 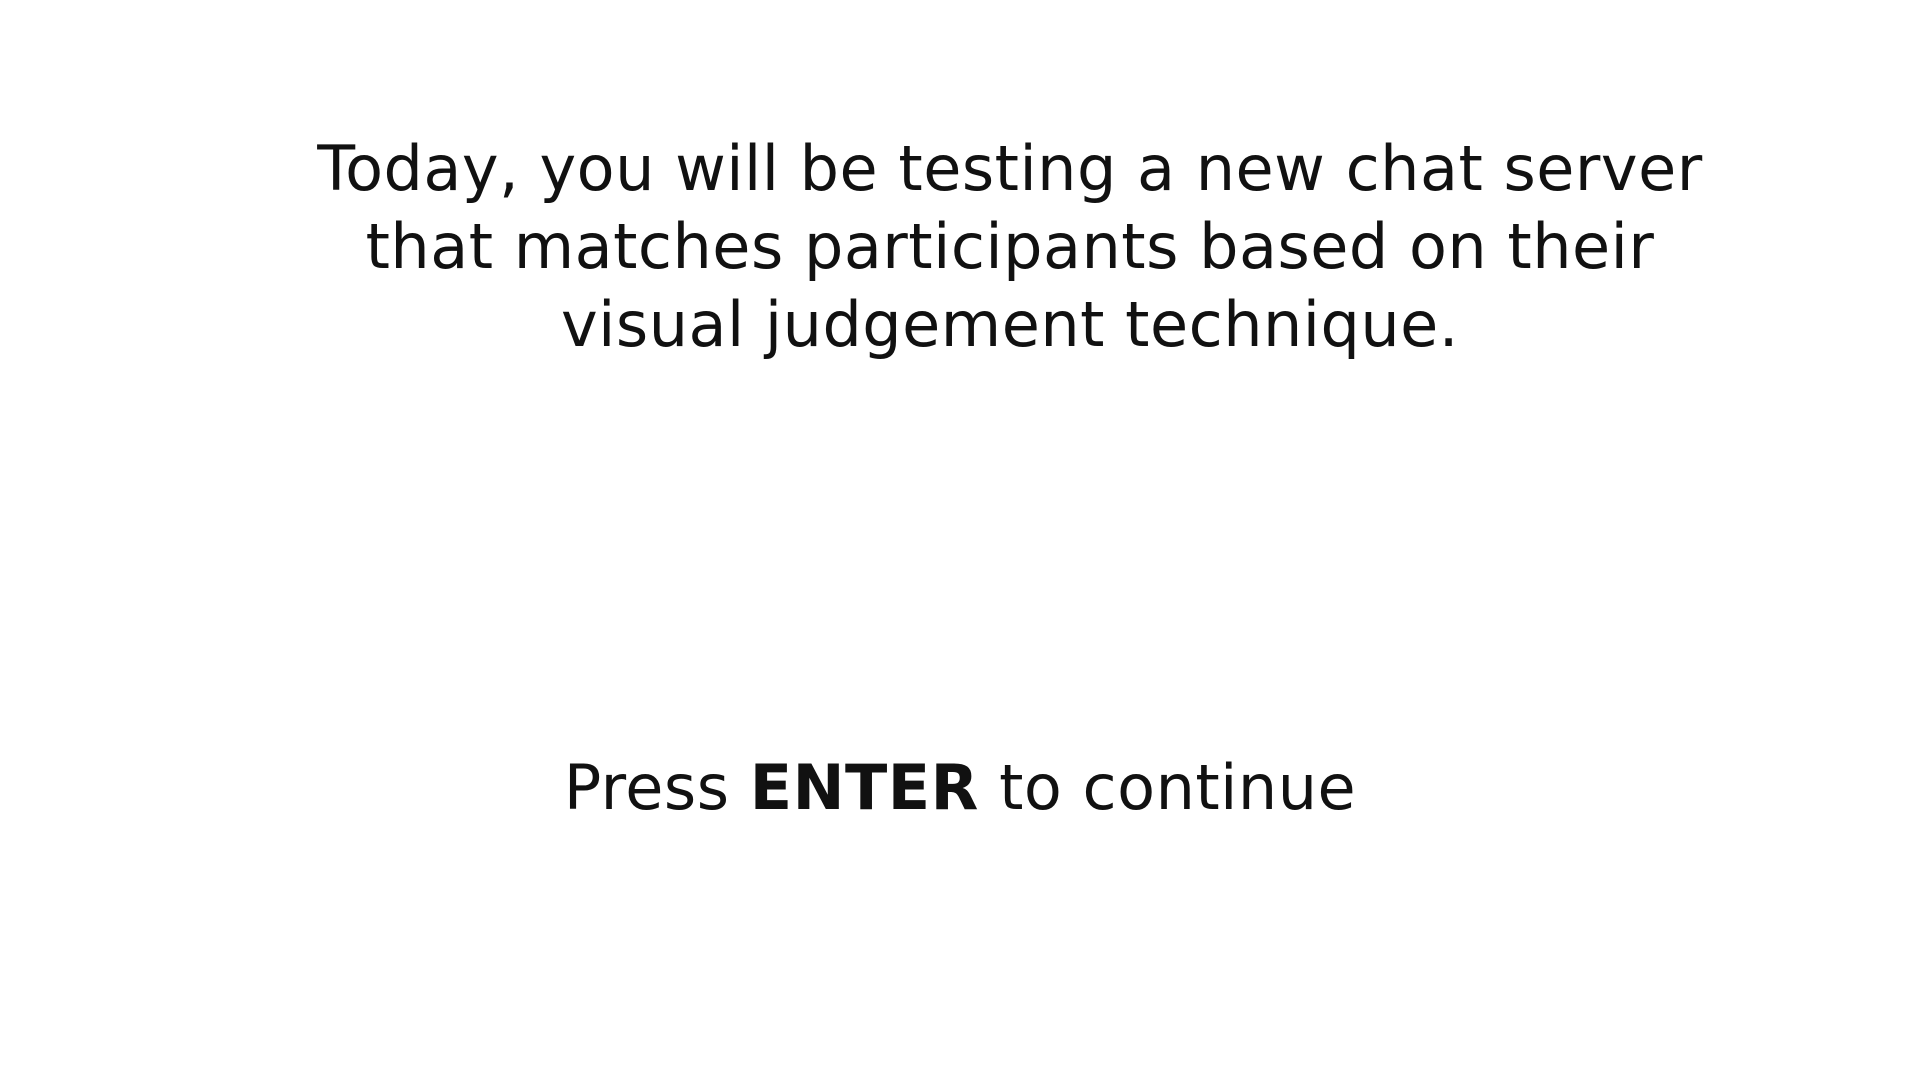 I want to click on prompt-before-text: Press, so click(x=656, y=787).